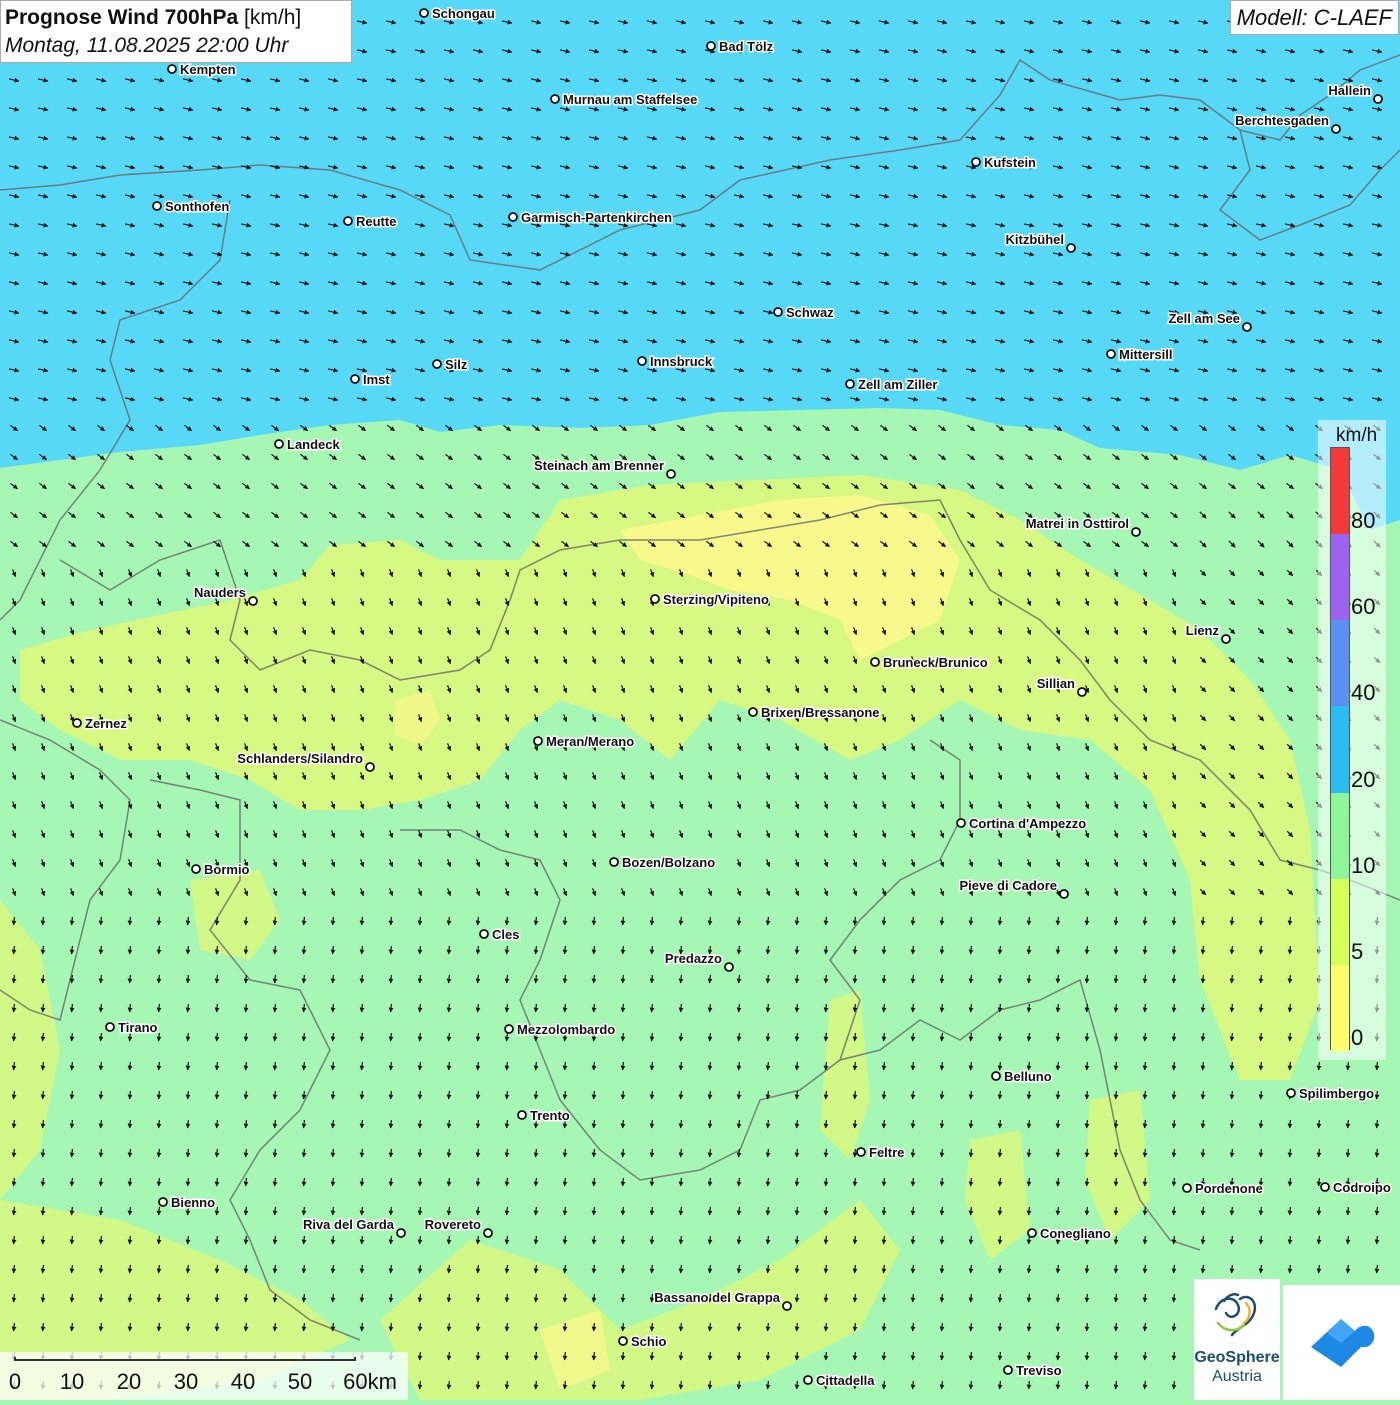 This screenshot has height=1405, width=1400. I want to click on city-label: Codroipo, so click(1362, 1187).